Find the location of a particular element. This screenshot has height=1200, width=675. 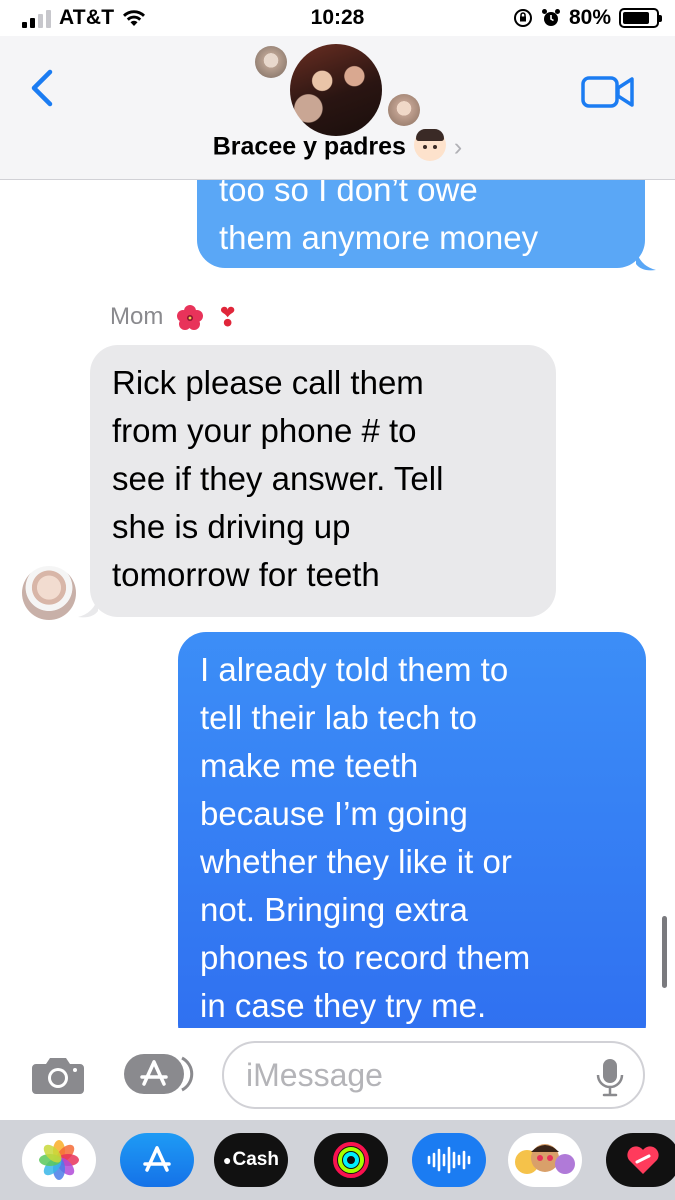

sender-name-row: Mom ❣ is located at coordinates (174, 317).